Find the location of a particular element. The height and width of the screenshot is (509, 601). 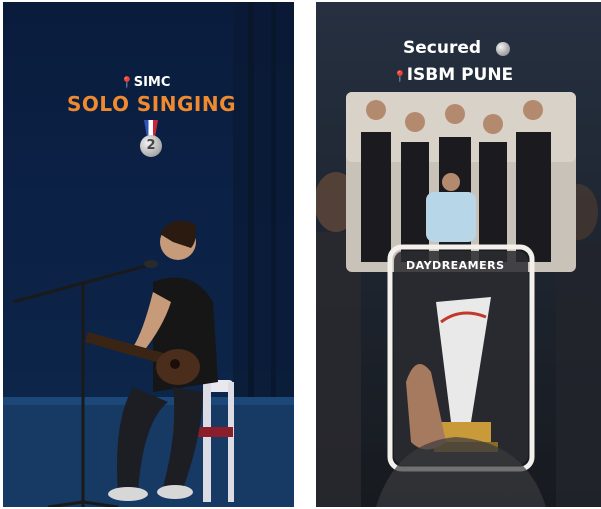

secured-text: Secured is located at coordinates (442, 48).